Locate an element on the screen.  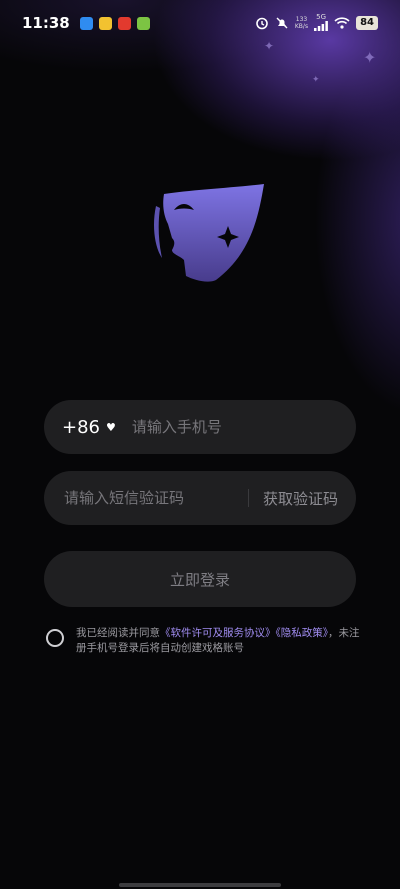
sms-field-container: 获取验证码 is located at coordinates (200, 498).